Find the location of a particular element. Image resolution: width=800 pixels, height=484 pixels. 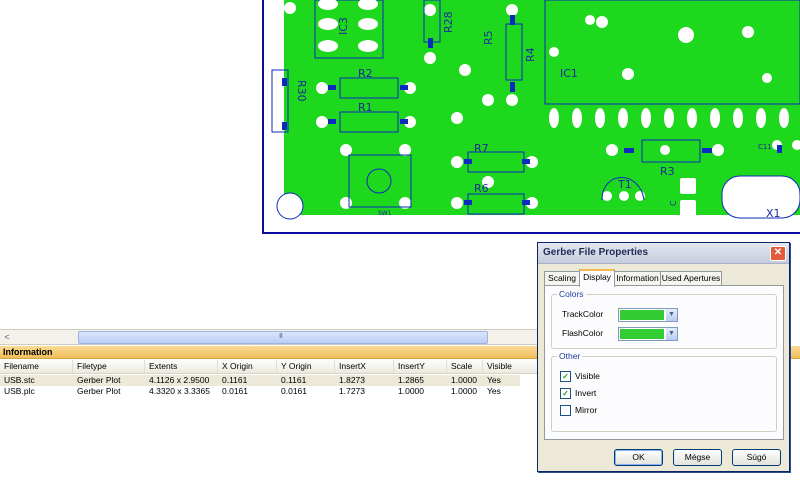

label-ic3: IC3 is located at coordinates (343, 26).